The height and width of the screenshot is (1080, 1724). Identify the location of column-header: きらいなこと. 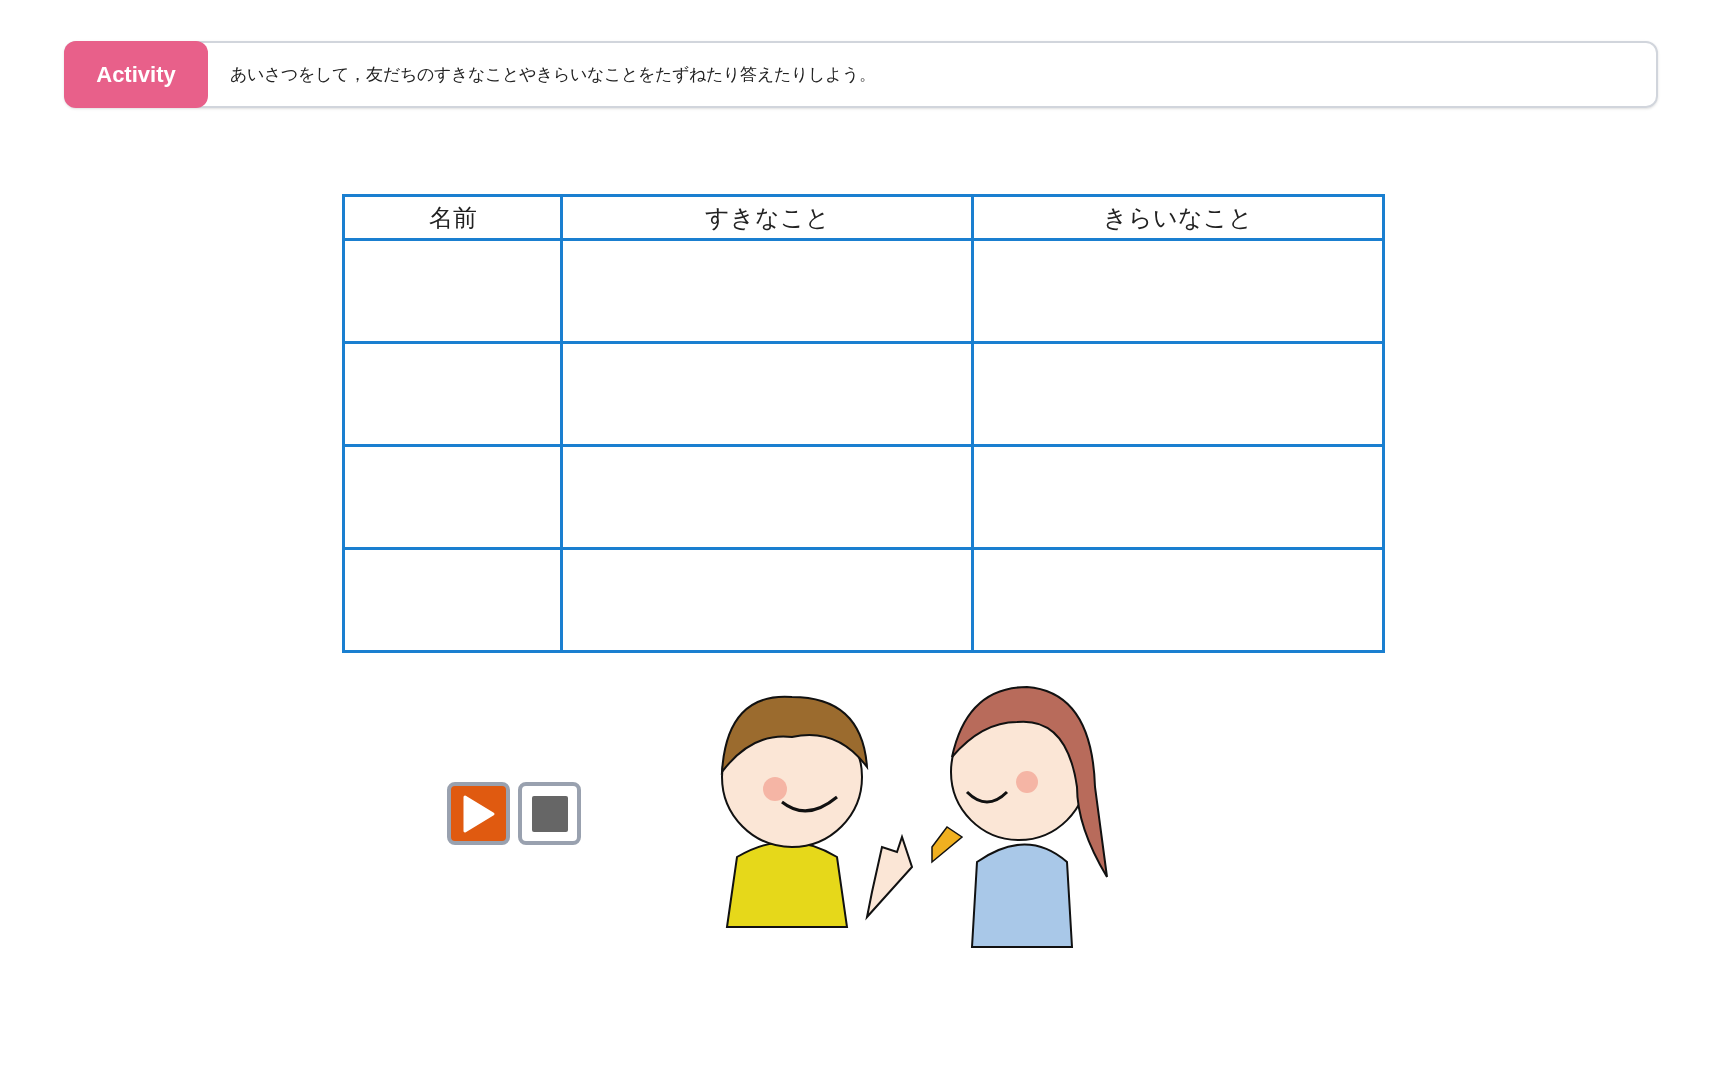
(1178, 217).